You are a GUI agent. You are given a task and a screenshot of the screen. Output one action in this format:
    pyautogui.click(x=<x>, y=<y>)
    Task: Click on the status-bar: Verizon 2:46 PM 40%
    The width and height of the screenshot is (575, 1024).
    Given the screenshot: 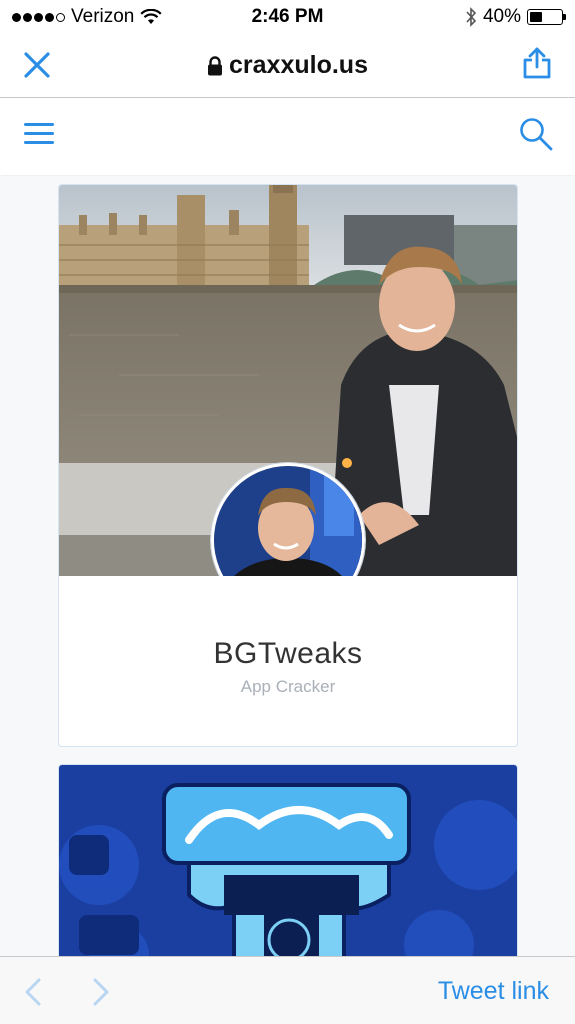 What is the action you would take?
    pyautogui.click(x=287, y=17)
    